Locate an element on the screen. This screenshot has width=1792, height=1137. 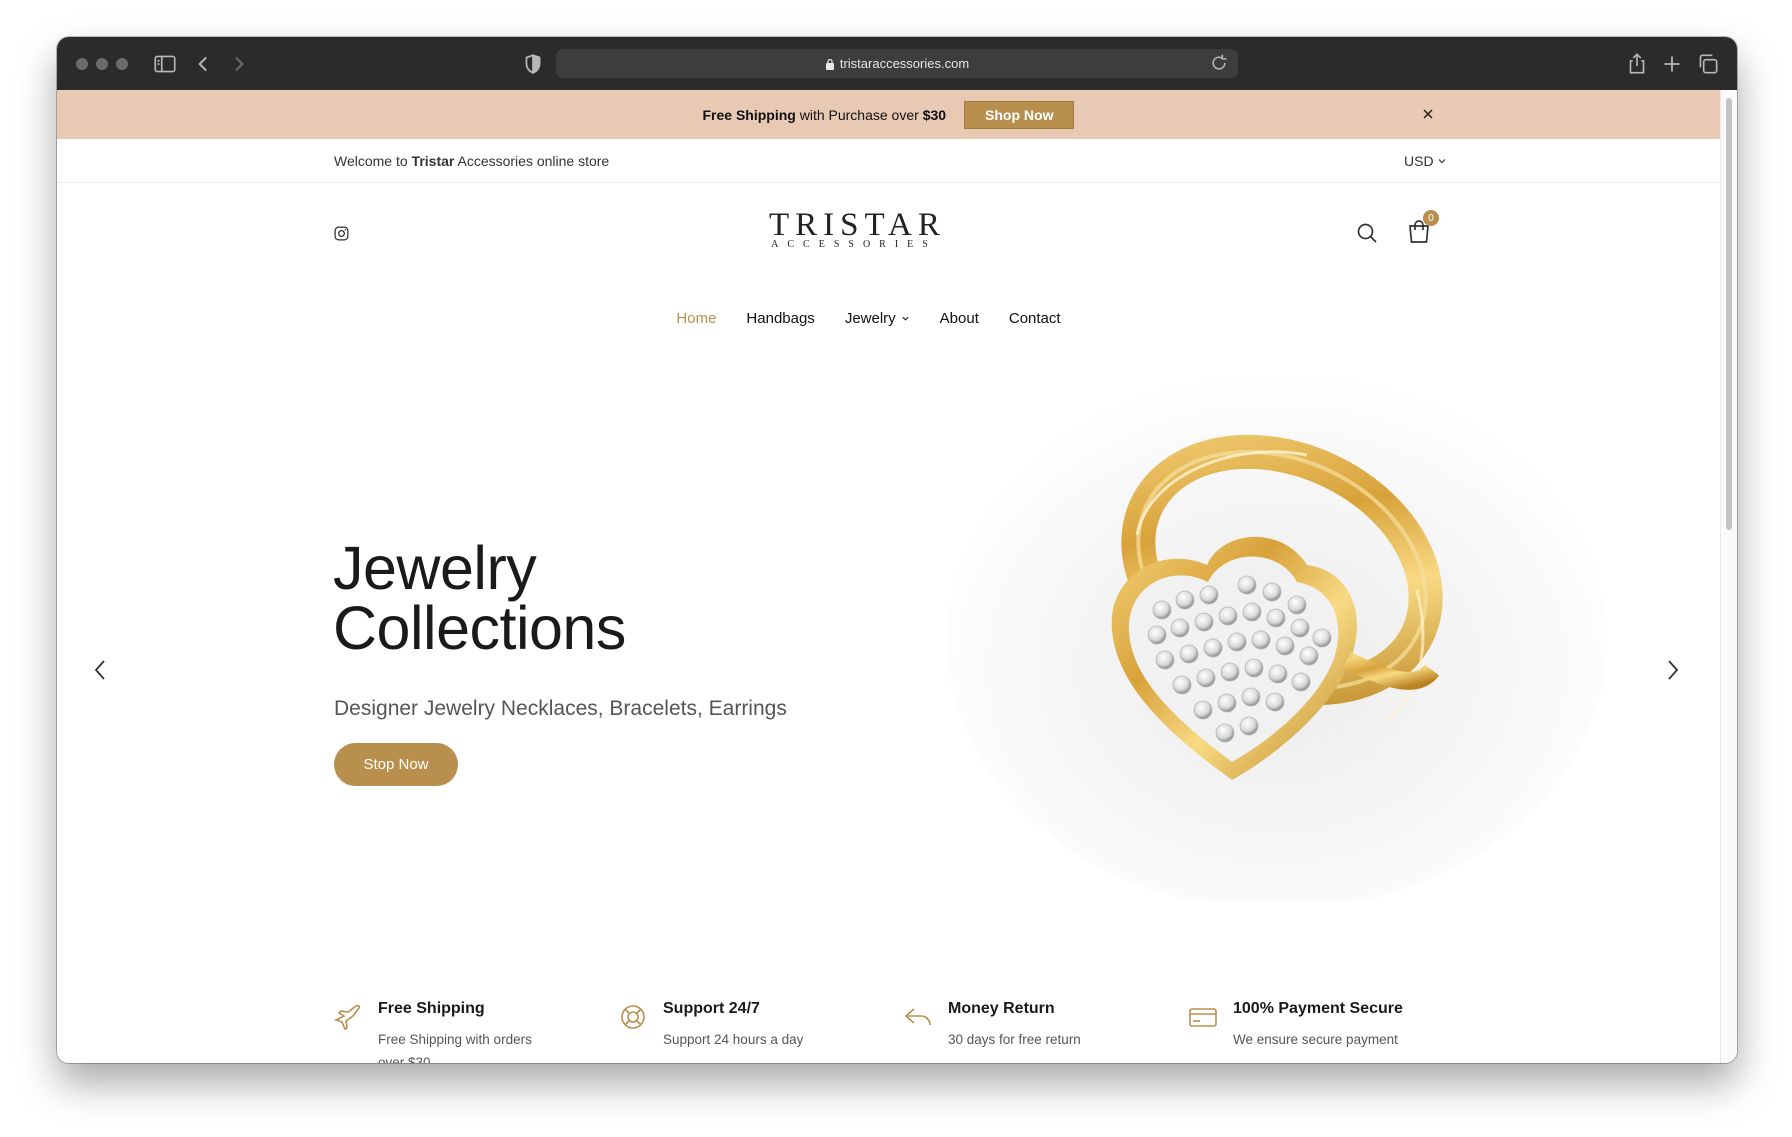
feature-title: Money Return is located at coordinates (1001, 1008).